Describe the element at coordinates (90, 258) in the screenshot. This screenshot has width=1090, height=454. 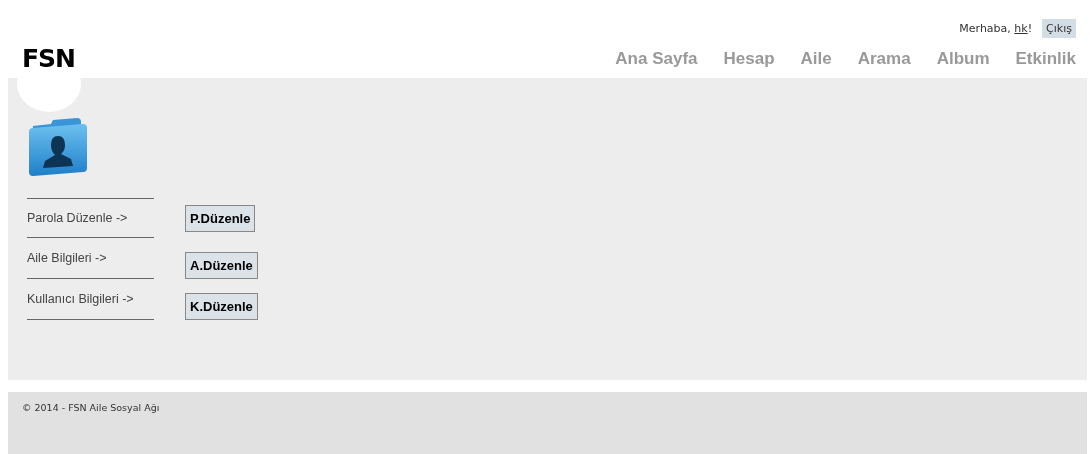
I see `row-label: Aile Bilgileri ->` at that location.